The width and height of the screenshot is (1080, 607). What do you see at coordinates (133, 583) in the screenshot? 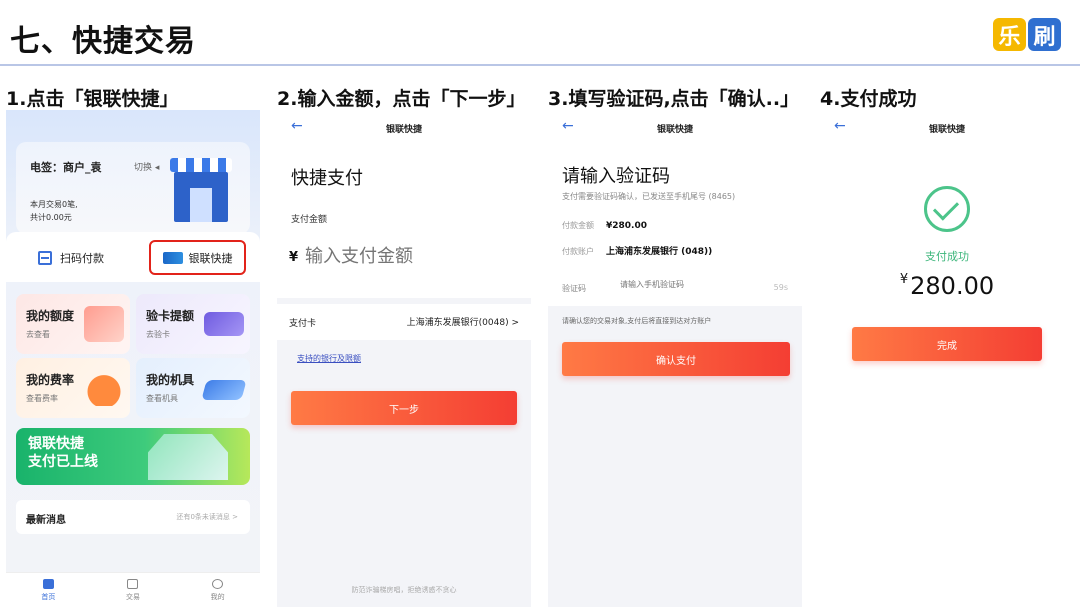
I see `wallet-icon` at bounding box center [133, 583].